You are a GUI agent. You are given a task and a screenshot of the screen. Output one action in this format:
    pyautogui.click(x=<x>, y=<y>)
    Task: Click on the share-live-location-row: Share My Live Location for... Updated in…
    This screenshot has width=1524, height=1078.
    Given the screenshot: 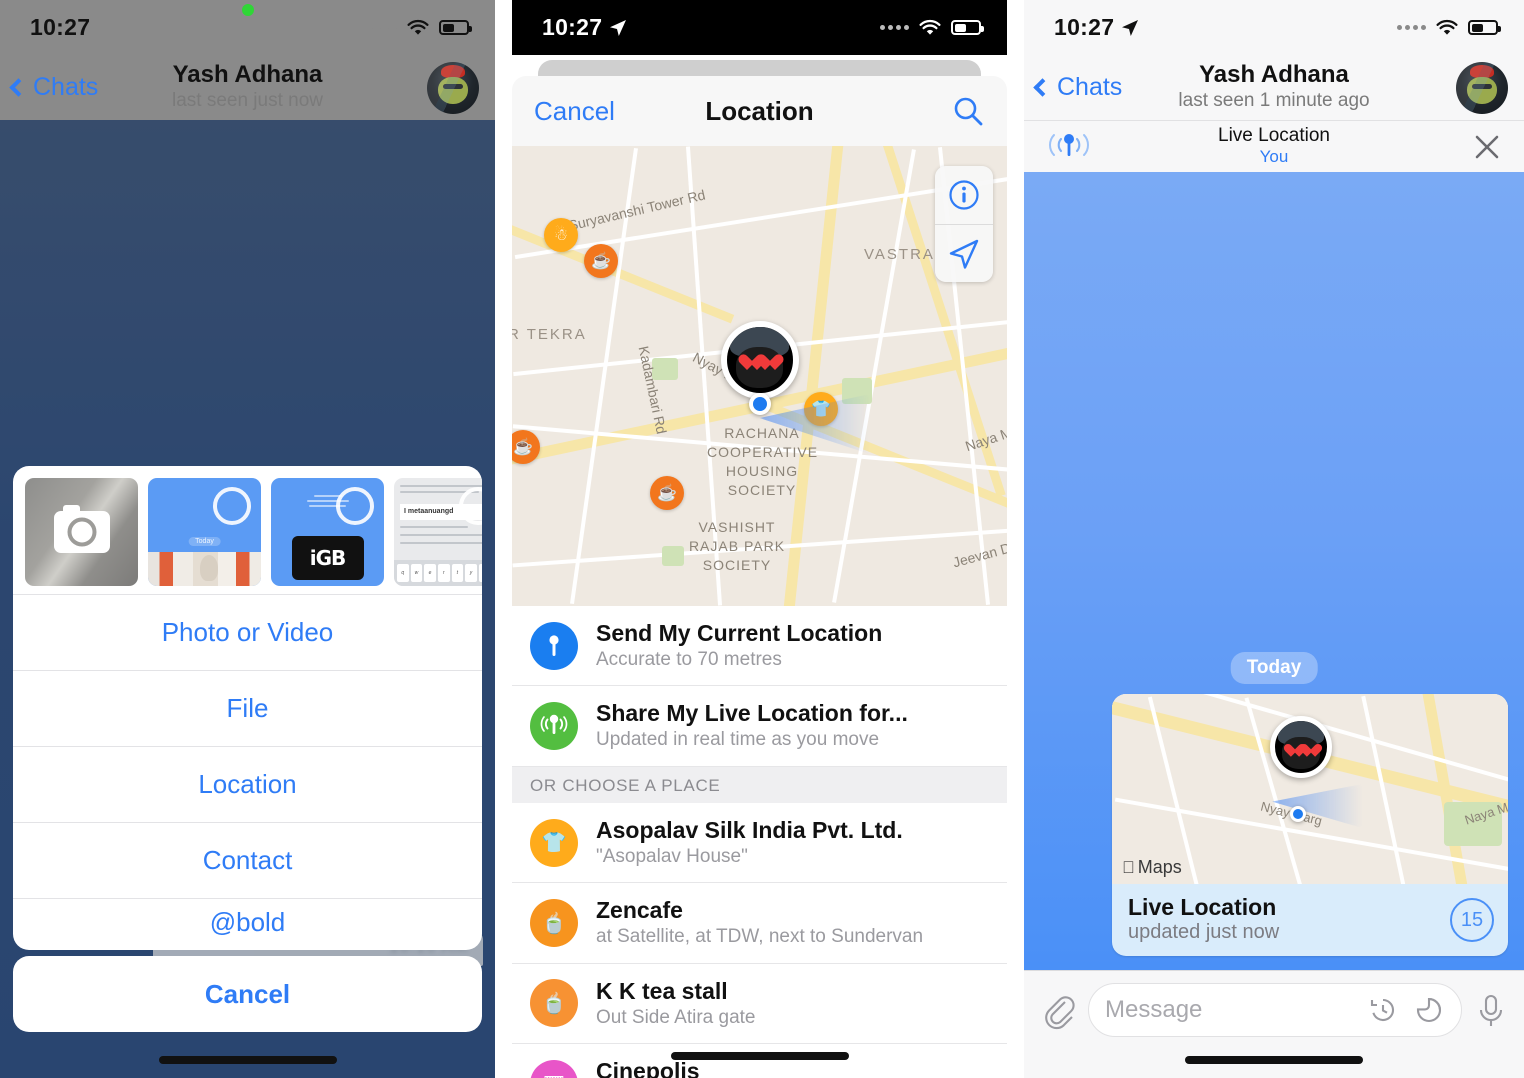 What is the action you would take?
    pyautogui.click(x=759, y=726)
    